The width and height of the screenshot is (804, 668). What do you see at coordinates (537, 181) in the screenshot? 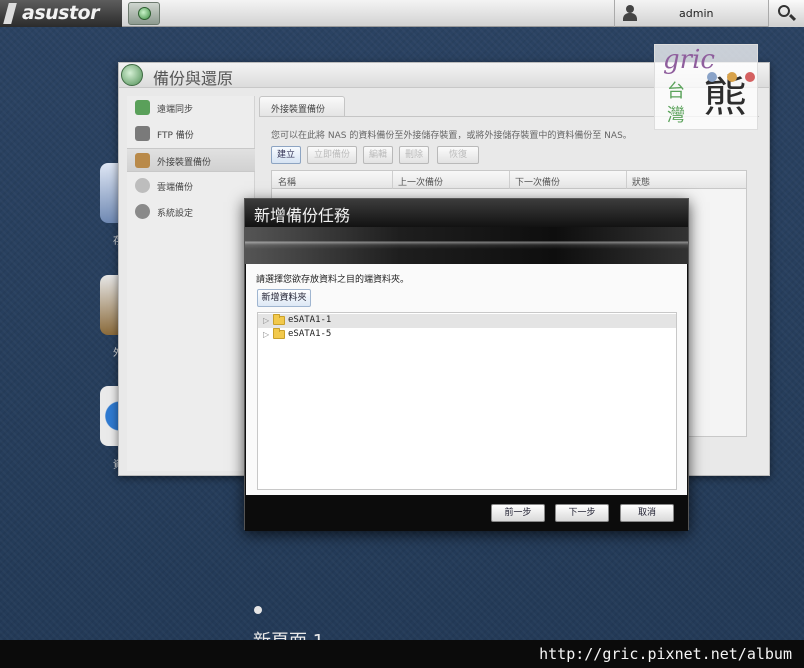
I see `column-header-next-backup: 下一次備份` at bounding box center [537, 181].